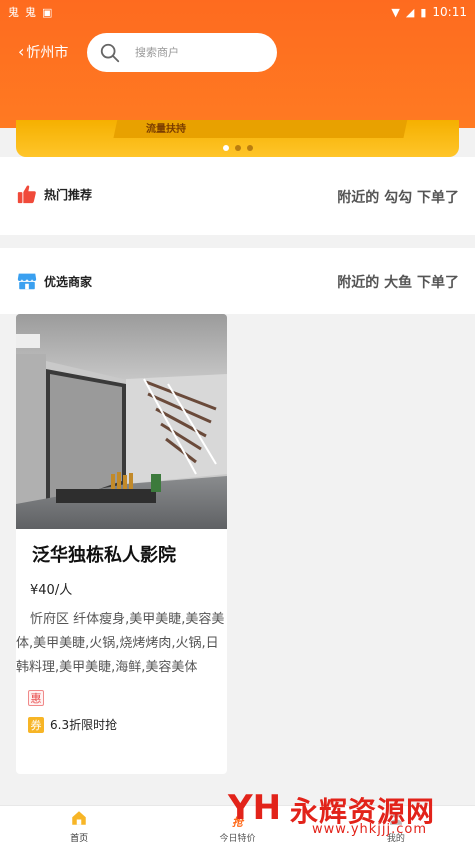  Describe the element at coordinates (237, 12) in the screenshot. I see `status-bar: 鬼 鬼 ▣ ▼ ◢ ▮ 10:11` at that location.